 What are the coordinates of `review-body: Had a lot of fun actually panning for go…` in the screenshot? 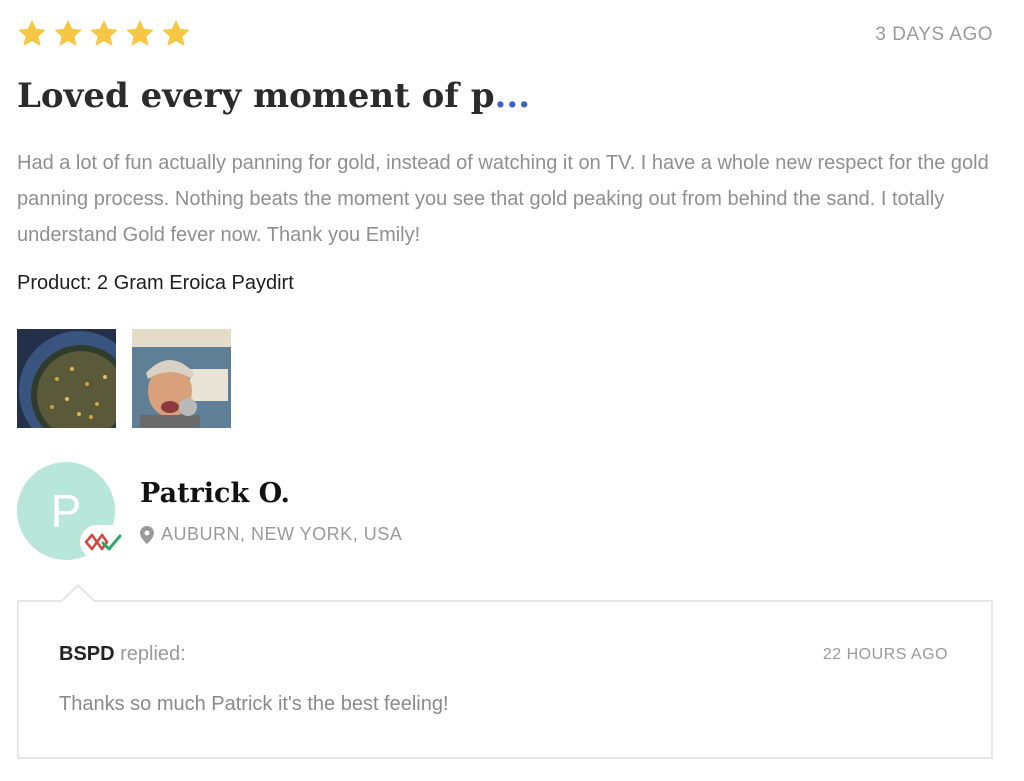 It's located at (503, 199).